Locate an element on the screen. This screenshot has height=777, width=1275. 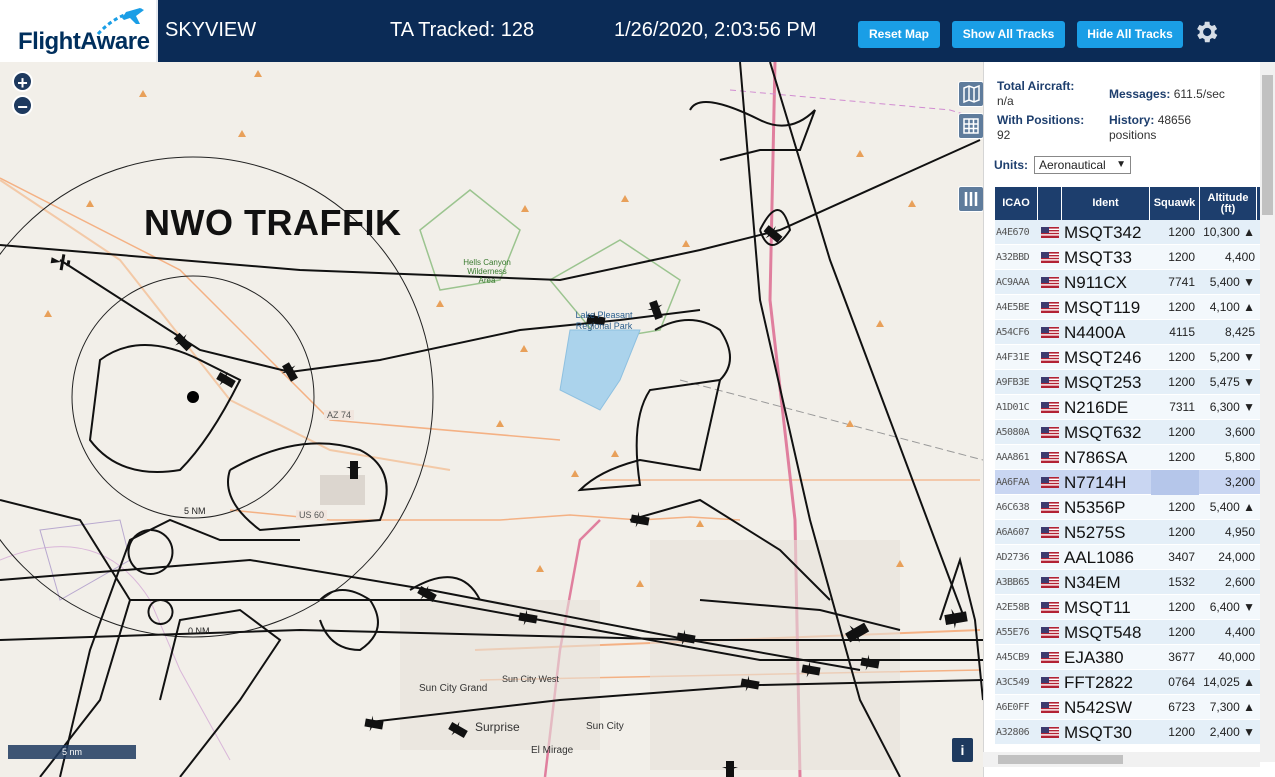
reset-map-button: Reset Map is located at coordinates (899, 34).